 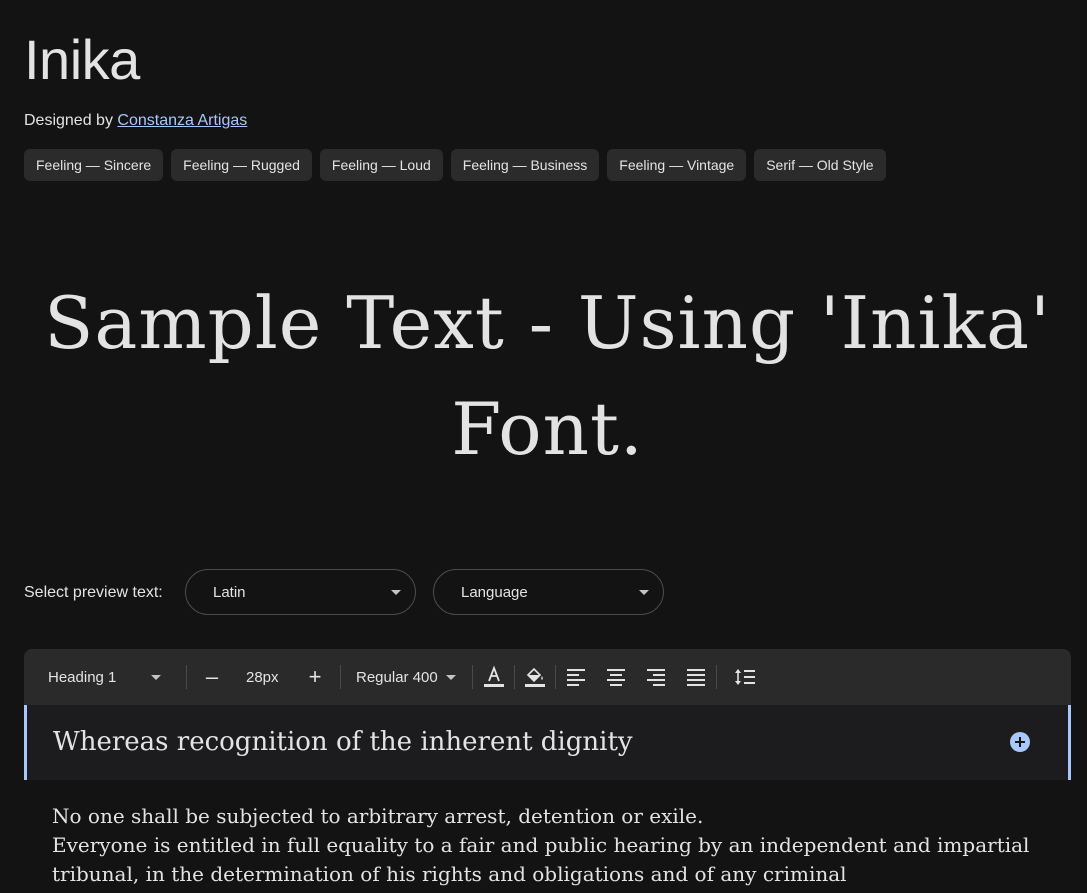 What do you see at coordinates (677, 165) in the screenshot?
I see `tag-chip: Feeling — Vintage` at bounding box center [677, 165].